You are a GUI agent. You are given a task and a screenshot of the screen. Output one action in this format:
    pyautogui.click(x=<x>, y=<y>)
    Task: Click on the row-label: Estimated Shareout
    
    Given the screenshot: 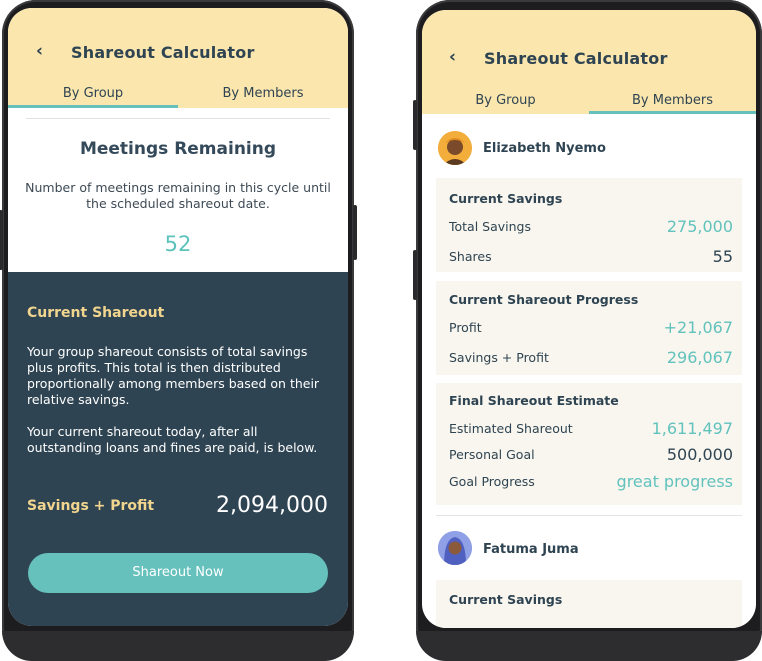 What is the action you would take?
    pyautogui.click(x=511, y=428)
    